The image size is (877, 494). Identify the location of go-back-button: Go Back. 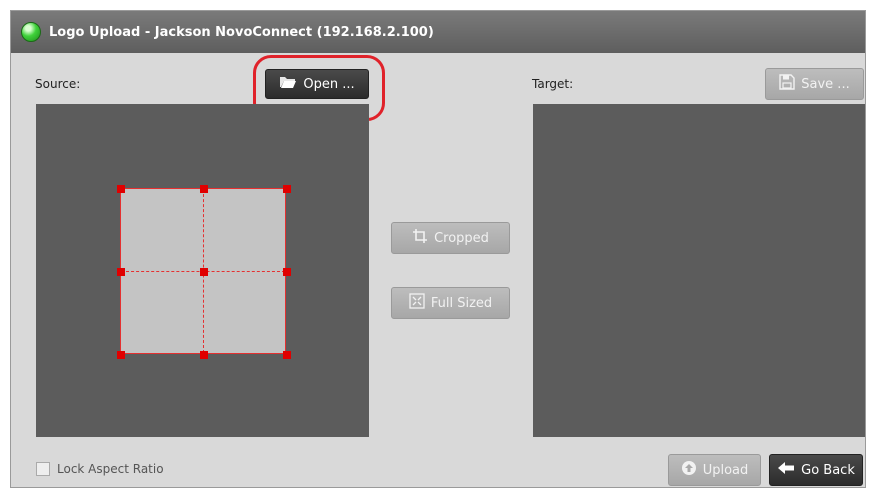
(816, 470).